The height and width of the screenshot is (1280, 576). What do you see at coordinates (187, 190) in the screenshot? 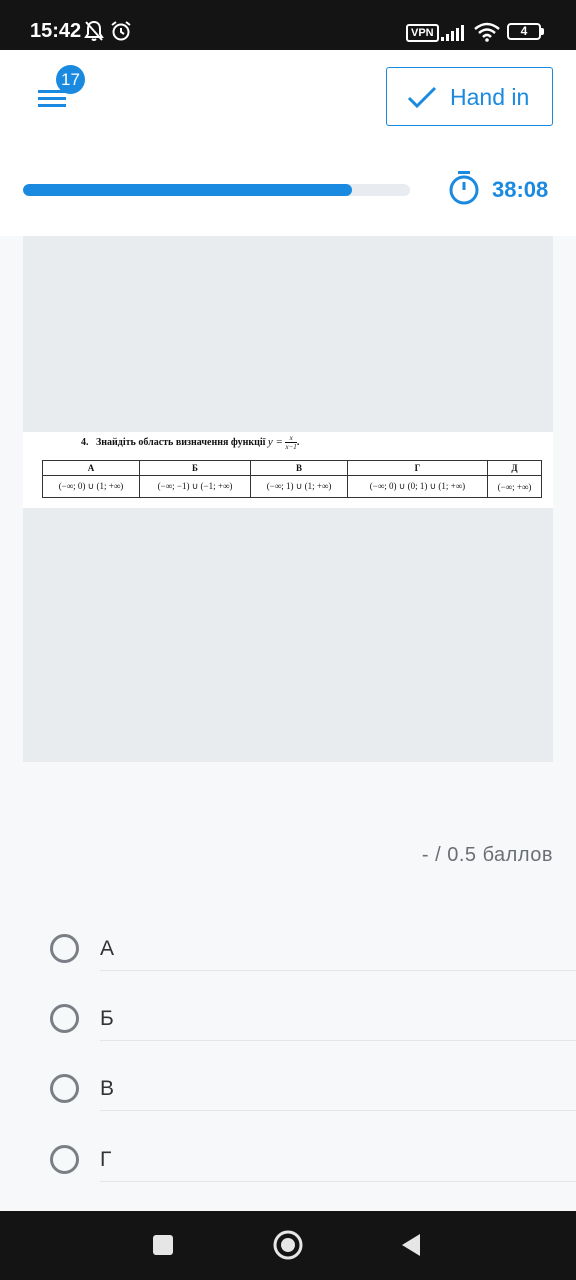
I see `progress-fill` at bounding box center [187, 190].